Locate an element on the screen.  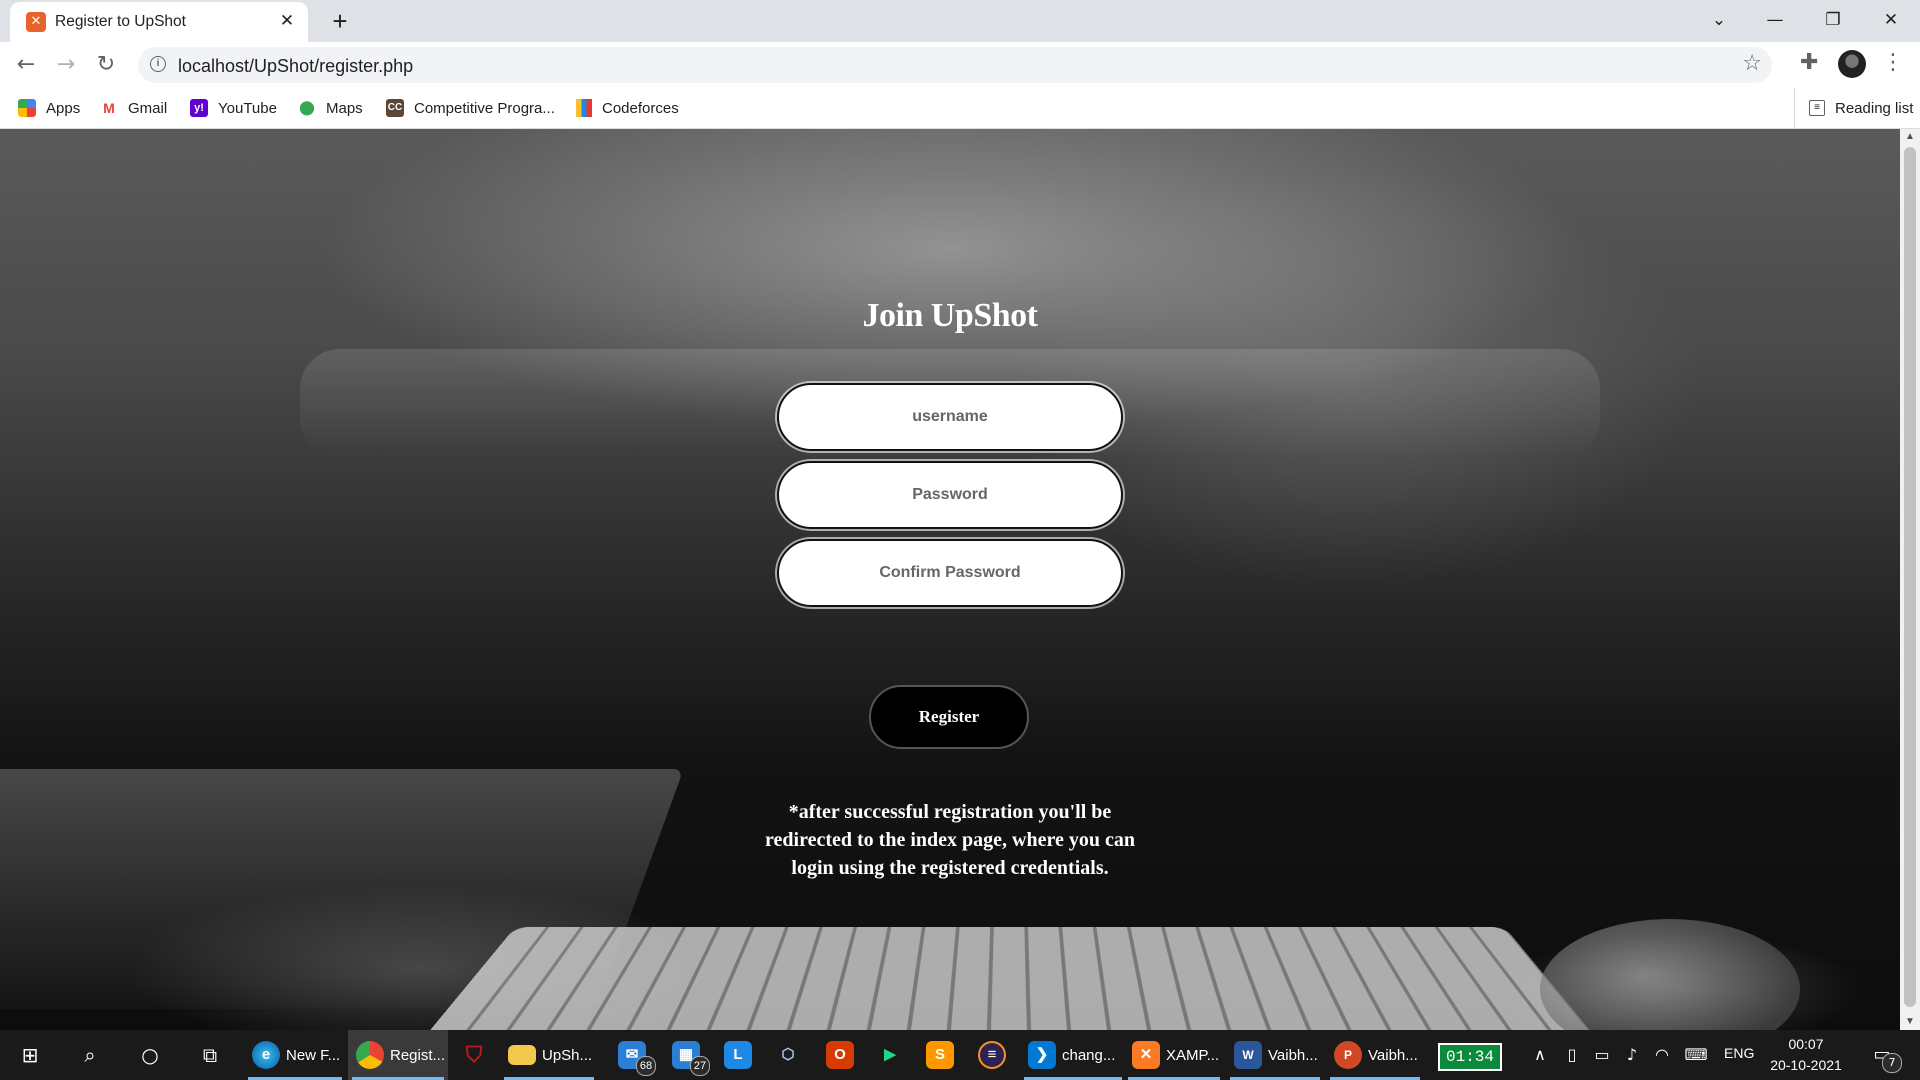
search-icon: ⌕ is located at coordinates (90, 1055).